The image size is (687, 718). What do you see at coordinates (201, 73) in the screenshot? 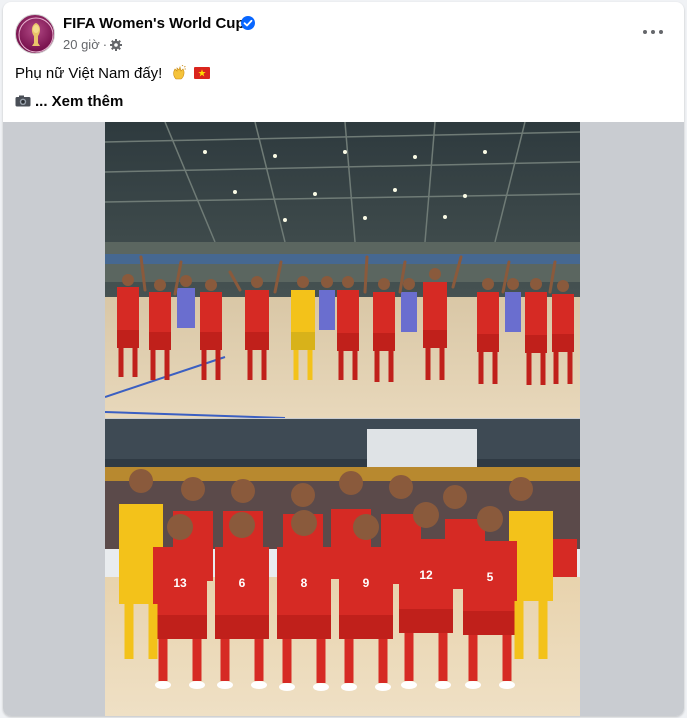
I see `vietnam-flag-emoji` at bounding box center [201, 73].